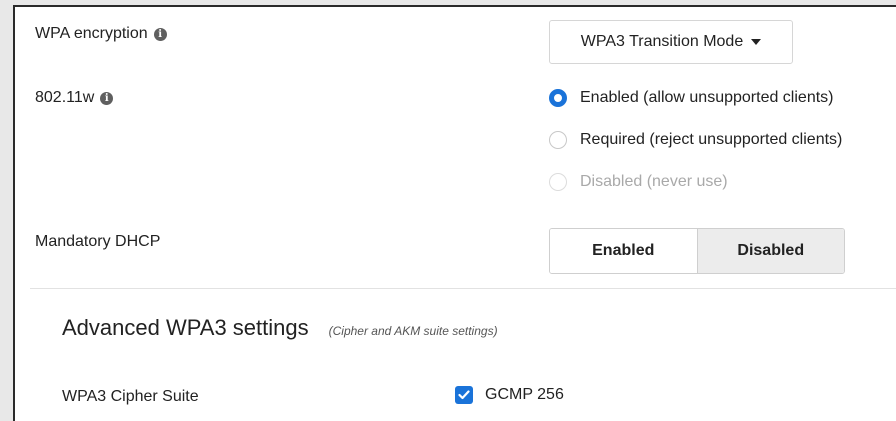  I want to click on radio-dot11w-enabled: Enabled (allow unsupported clients), so click(691, 98).